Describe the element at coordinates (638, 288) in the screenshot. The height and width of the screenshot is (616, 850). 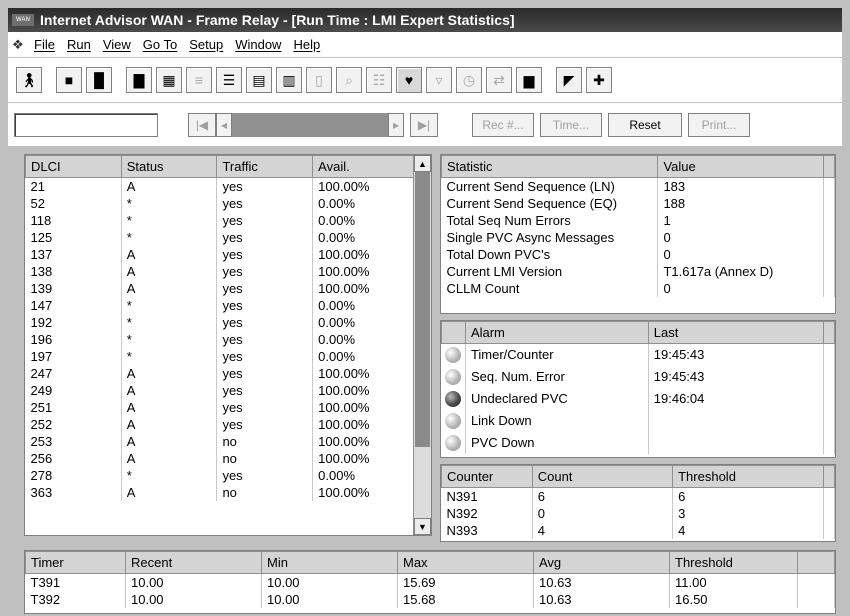
I see `statistic-row: CLLM Count 0` at that location.